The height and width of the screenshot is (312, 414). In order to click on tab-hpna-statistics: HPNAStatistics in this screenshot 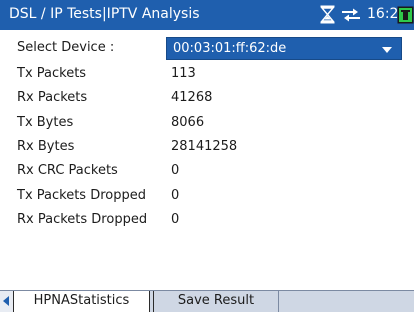, I will do `click(82, 301)`.